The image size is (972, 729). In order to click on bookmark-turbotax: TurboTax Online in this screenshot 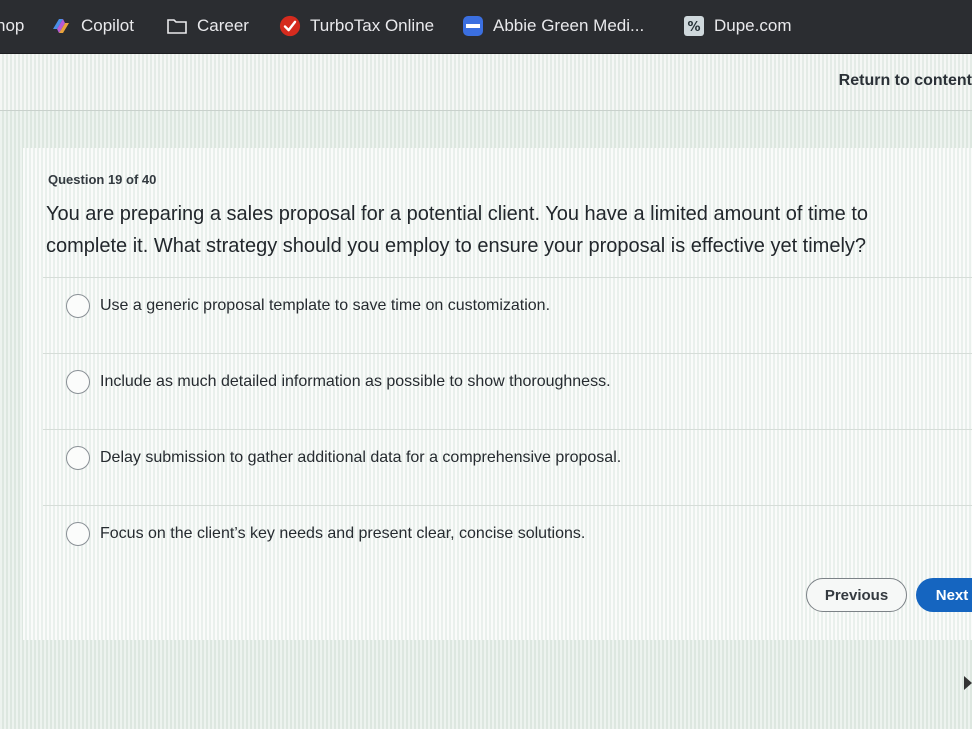, I will do `click(356, 26)`.